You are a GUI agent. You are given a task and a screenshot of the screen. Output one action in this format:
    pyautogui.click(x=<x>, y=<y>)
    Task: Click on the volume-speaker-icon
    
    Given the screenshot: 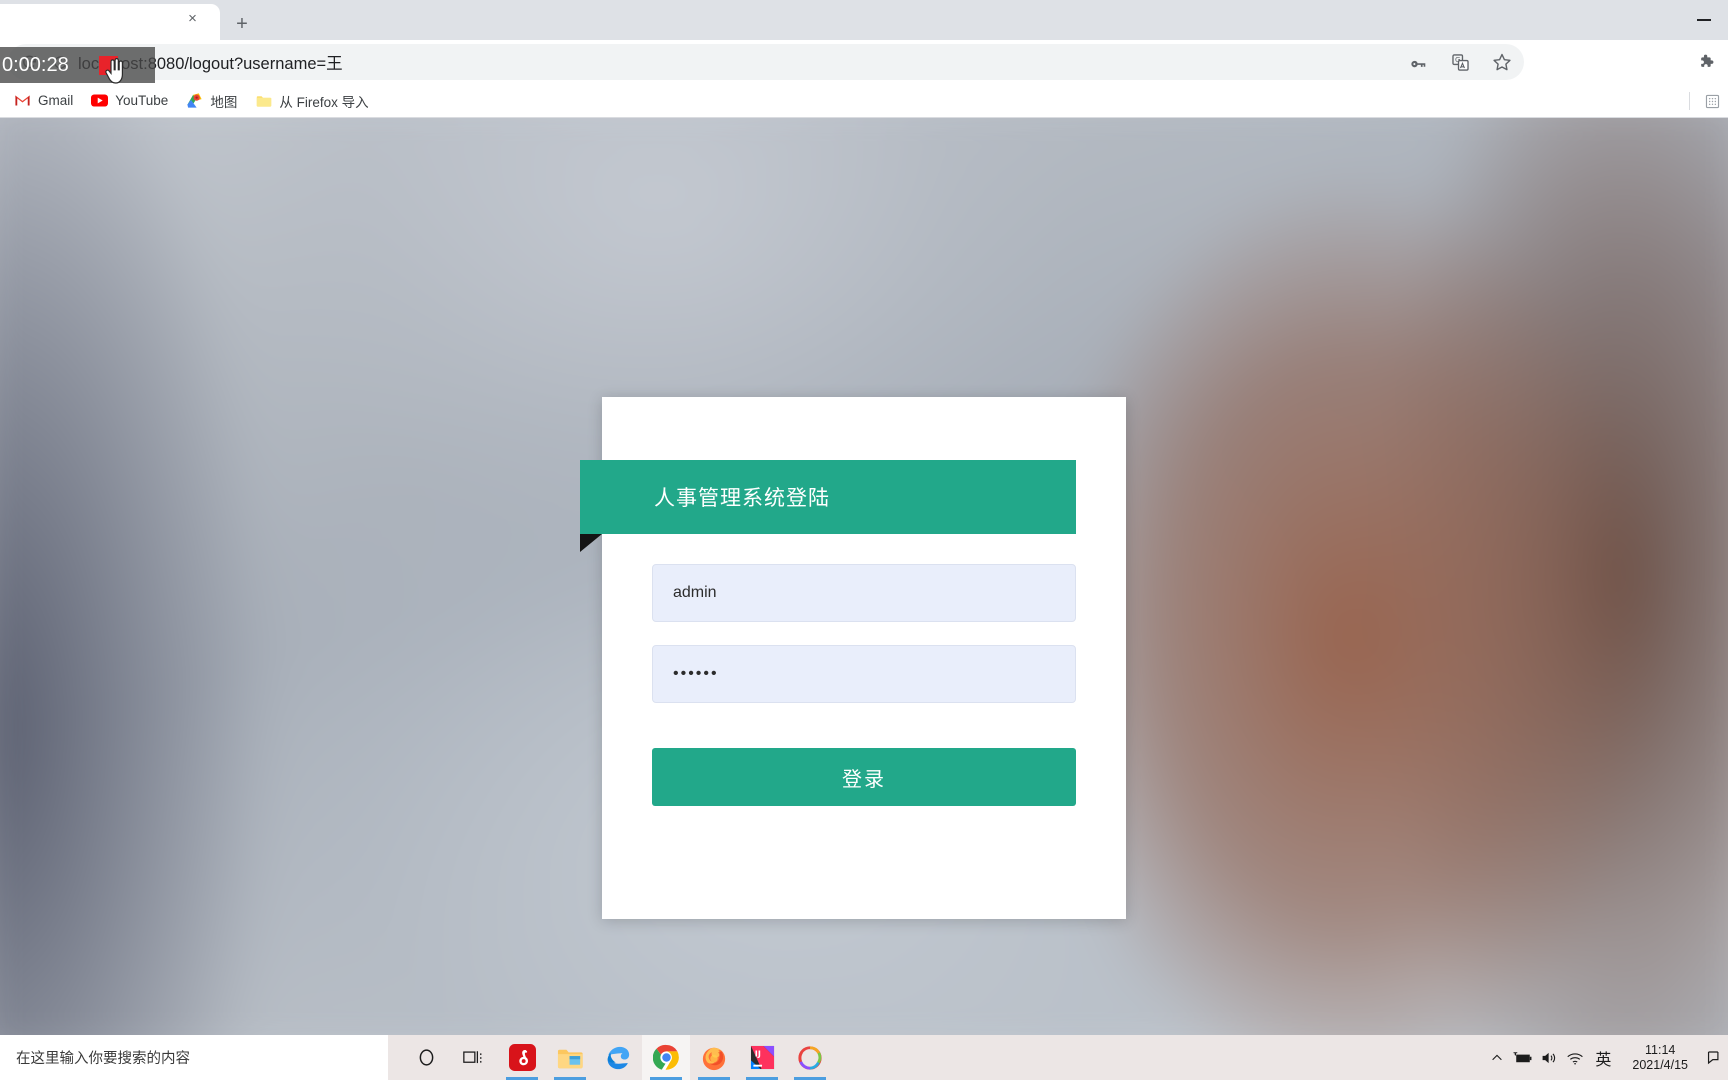 What is the action you would take?
    pyautogui.click(x=1549, y=1057)
    